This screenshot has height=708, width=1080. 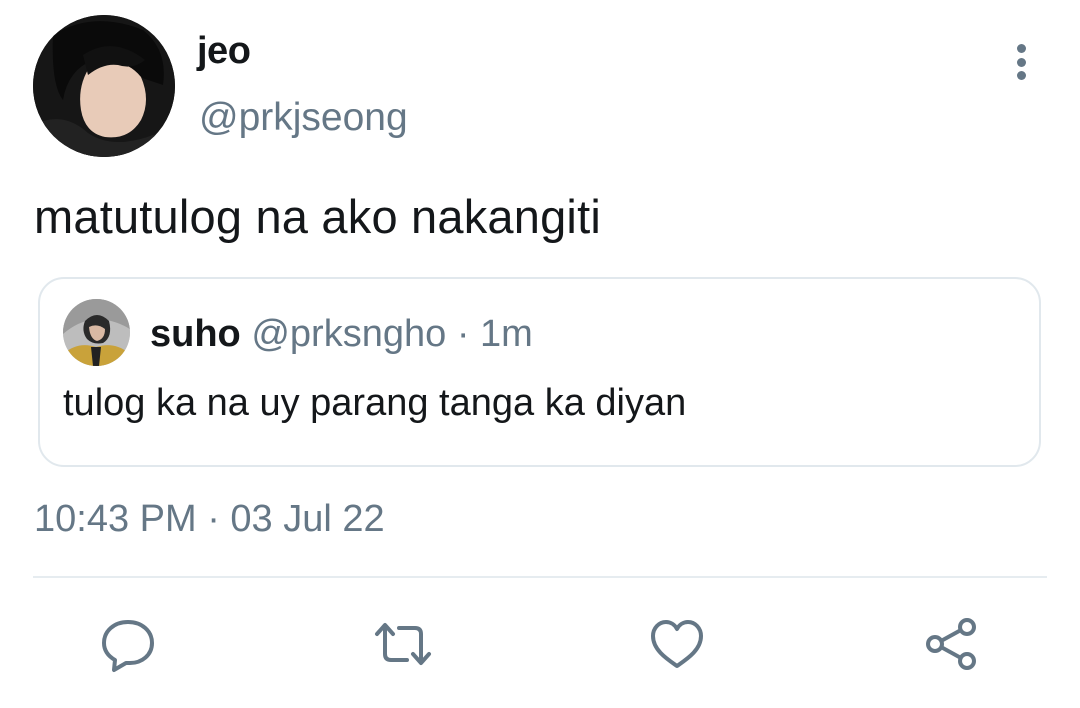 What do you see at coordinates (1021, 62) in the screenshot?
I see `more-options-icon` at bounding box center [1021, 62].